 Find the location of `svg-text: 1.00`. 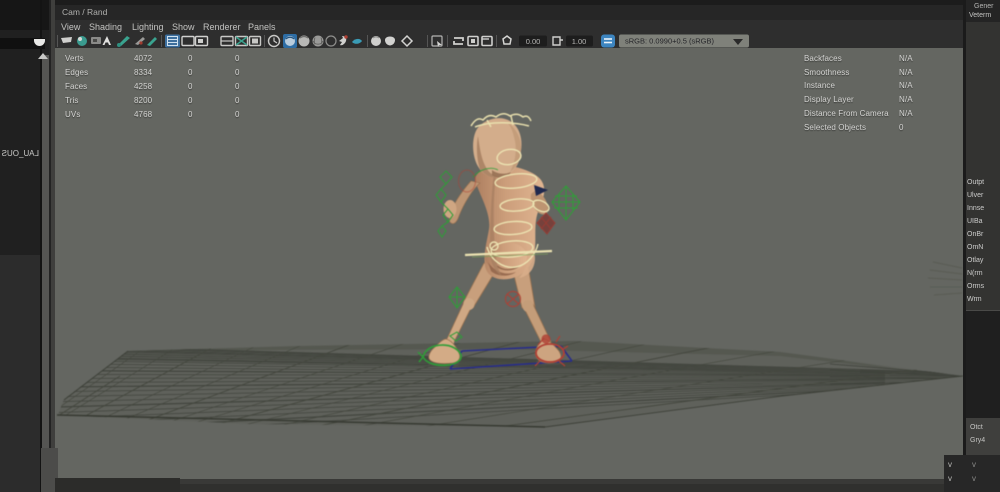

svg-text: 1.00 is located at coordinates (579, 41).